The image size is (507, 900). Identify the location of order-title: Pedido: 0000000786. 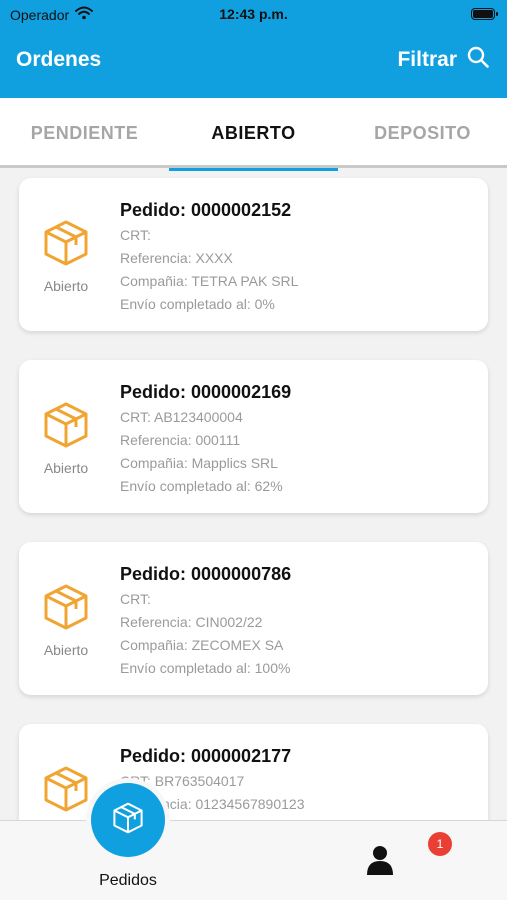
(206, 574).